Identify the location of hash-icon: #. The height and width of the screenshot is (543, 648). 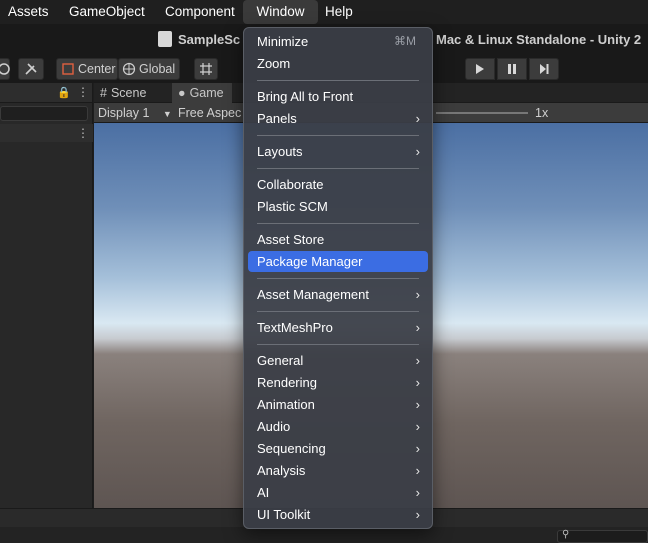
(103, 93).